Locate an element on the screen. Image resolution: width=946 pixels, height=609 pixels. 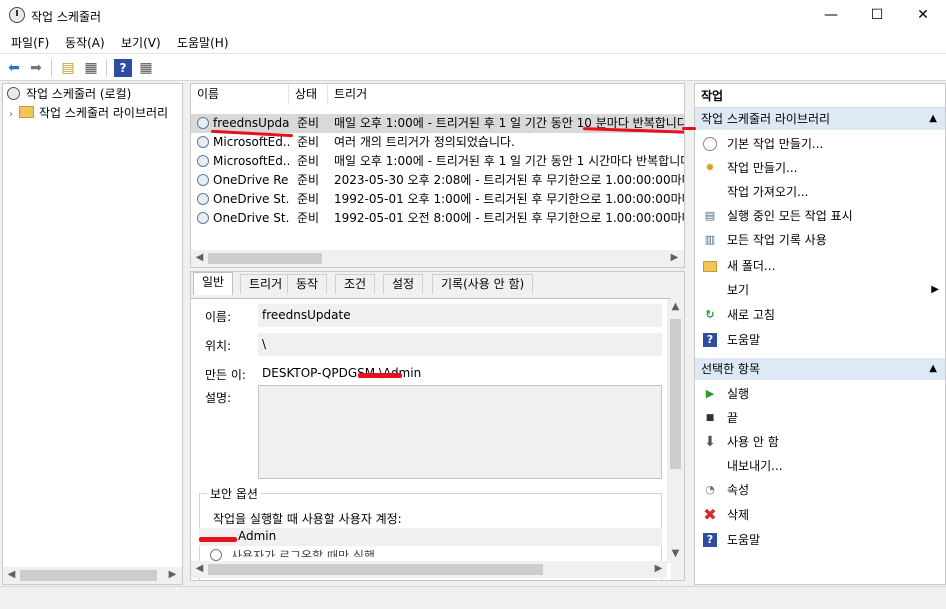
help-icon: ? is located at coordinates (123, 68).